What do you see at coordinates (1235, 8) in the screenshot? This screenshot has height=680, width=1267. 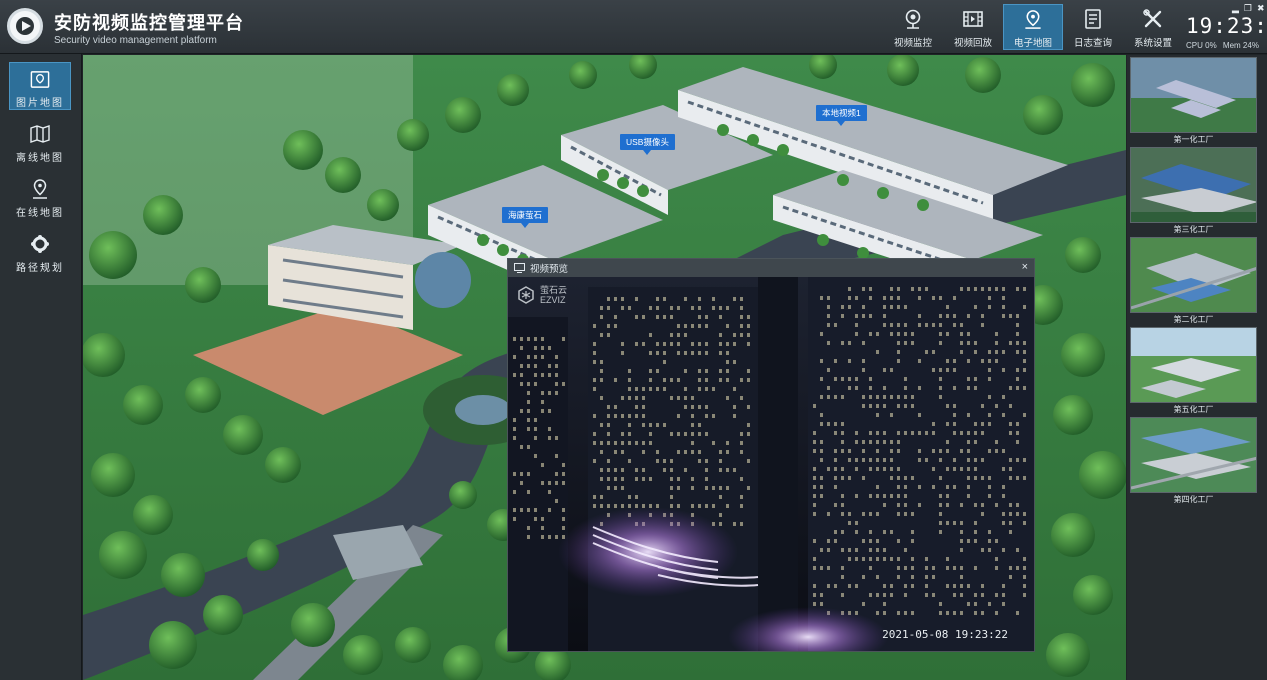 I see `minimize-button: ▂` at bounding box center [1235, 8].